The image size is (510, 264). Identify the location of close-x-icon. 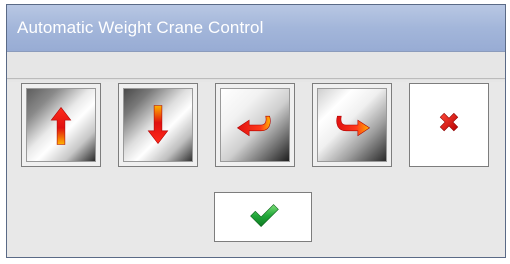
(449, 122).